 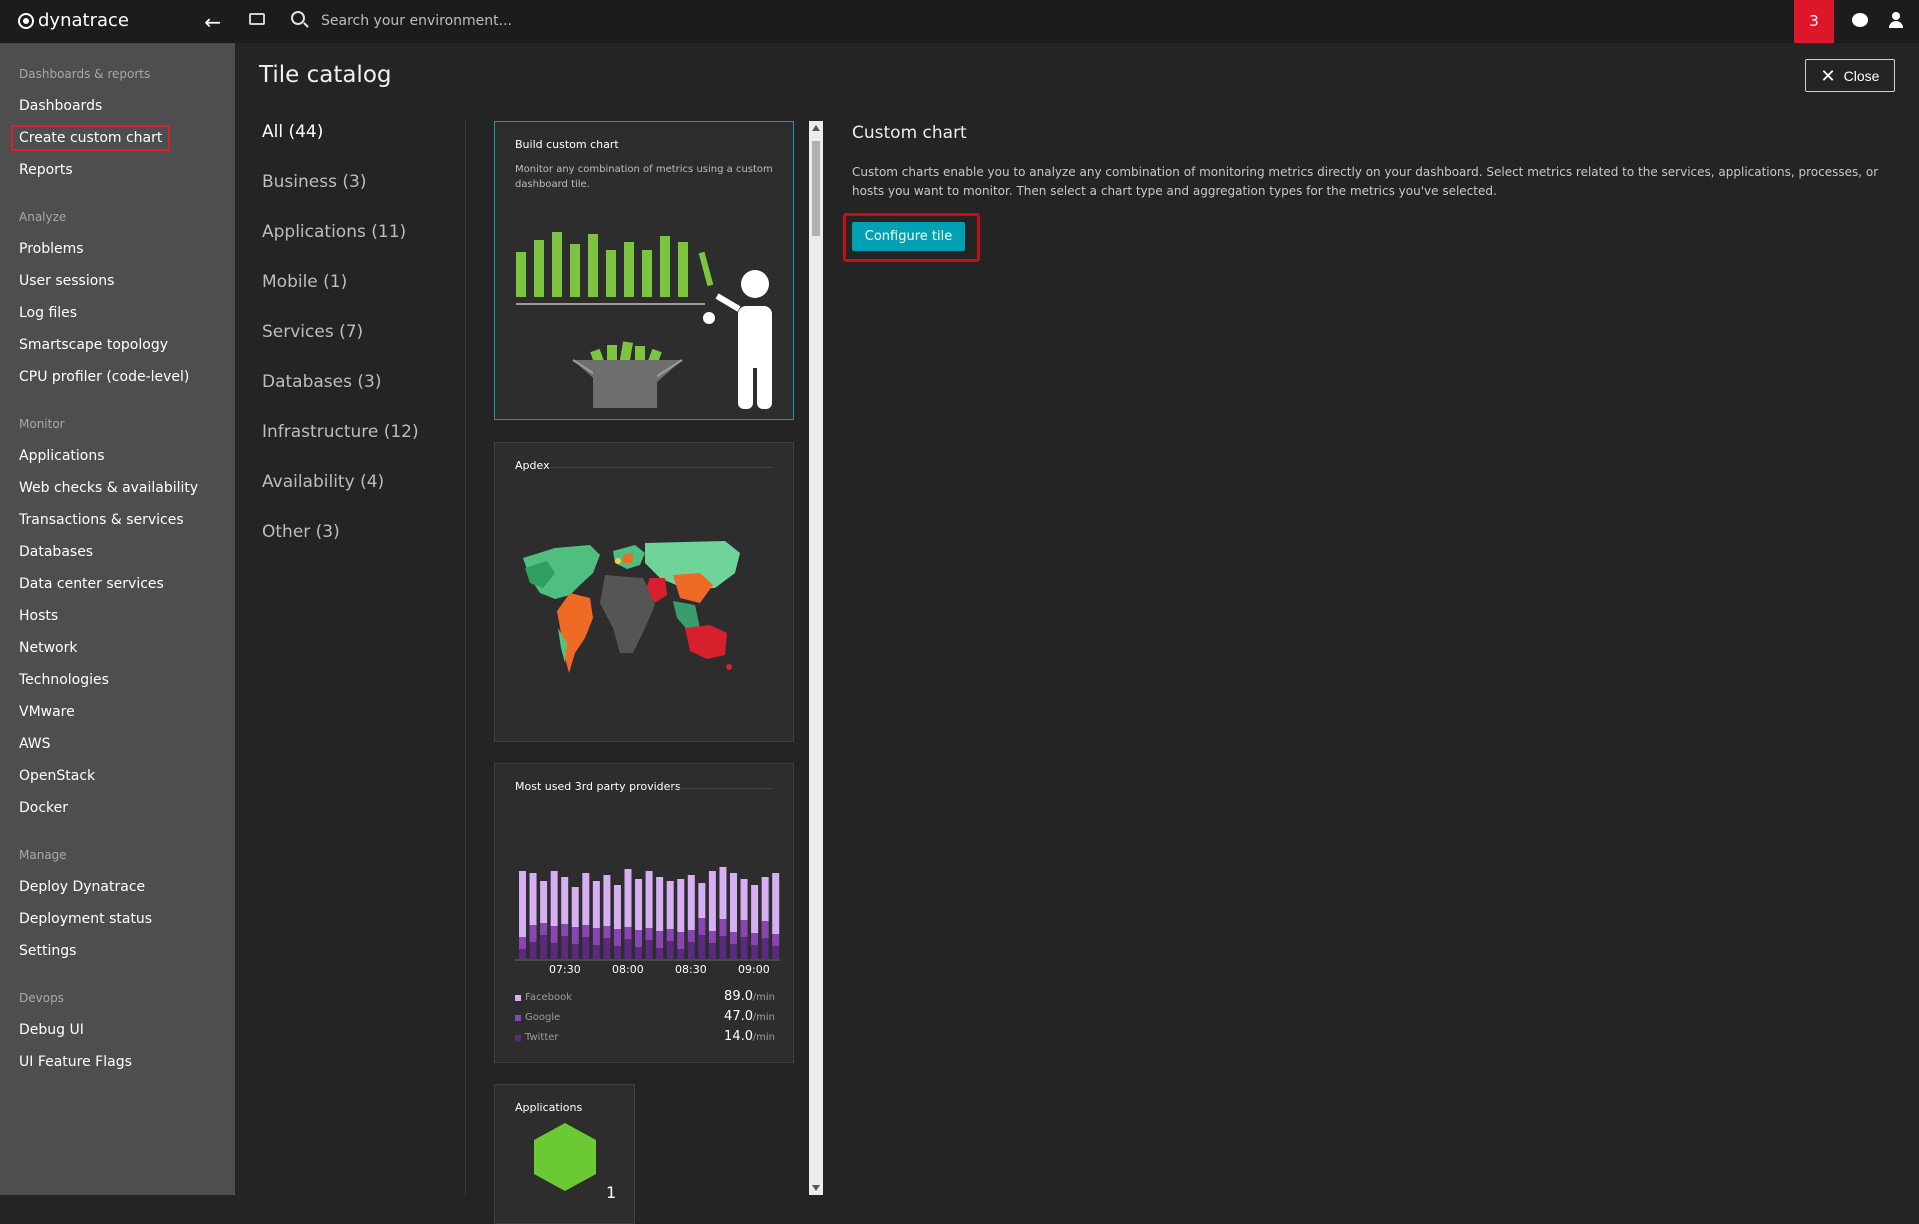 I want to click on sidebar-item-transactions-services: Transactions & services, so click(x=117, y=520).